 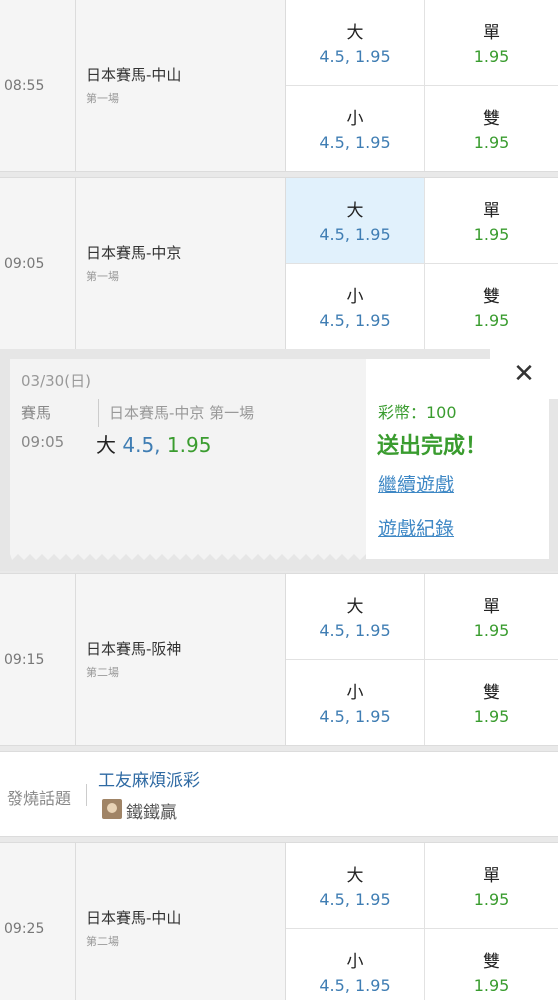 I want to click on close-button: ✕, so click(x=524, y=374).